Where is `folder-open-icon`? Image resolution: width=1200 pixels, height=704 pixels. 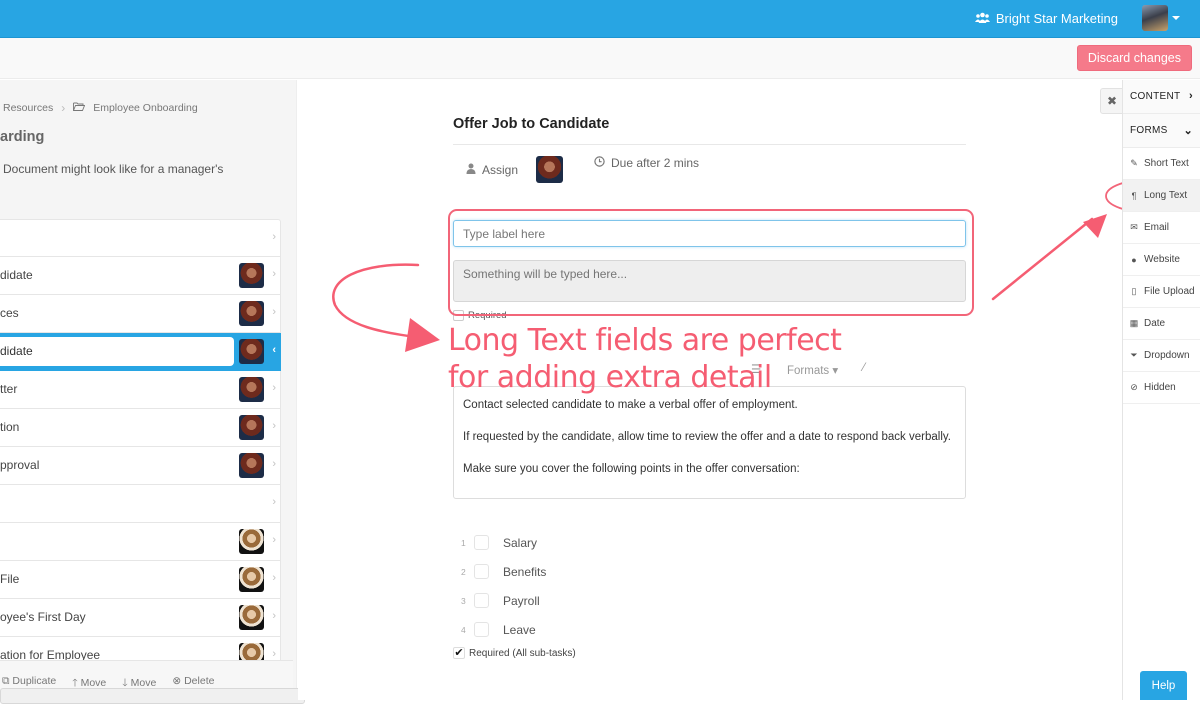
folder-open-icon is located at coordinates (79, 108).